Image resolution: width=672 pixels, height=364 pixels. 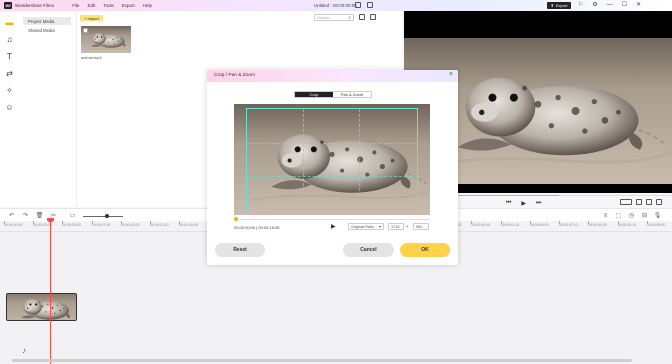 What do you see at coordinates (627, 224) in the screenshot?
I see `ruler-tick-label: 00:00:52:10` at bounding box center [627, 224].